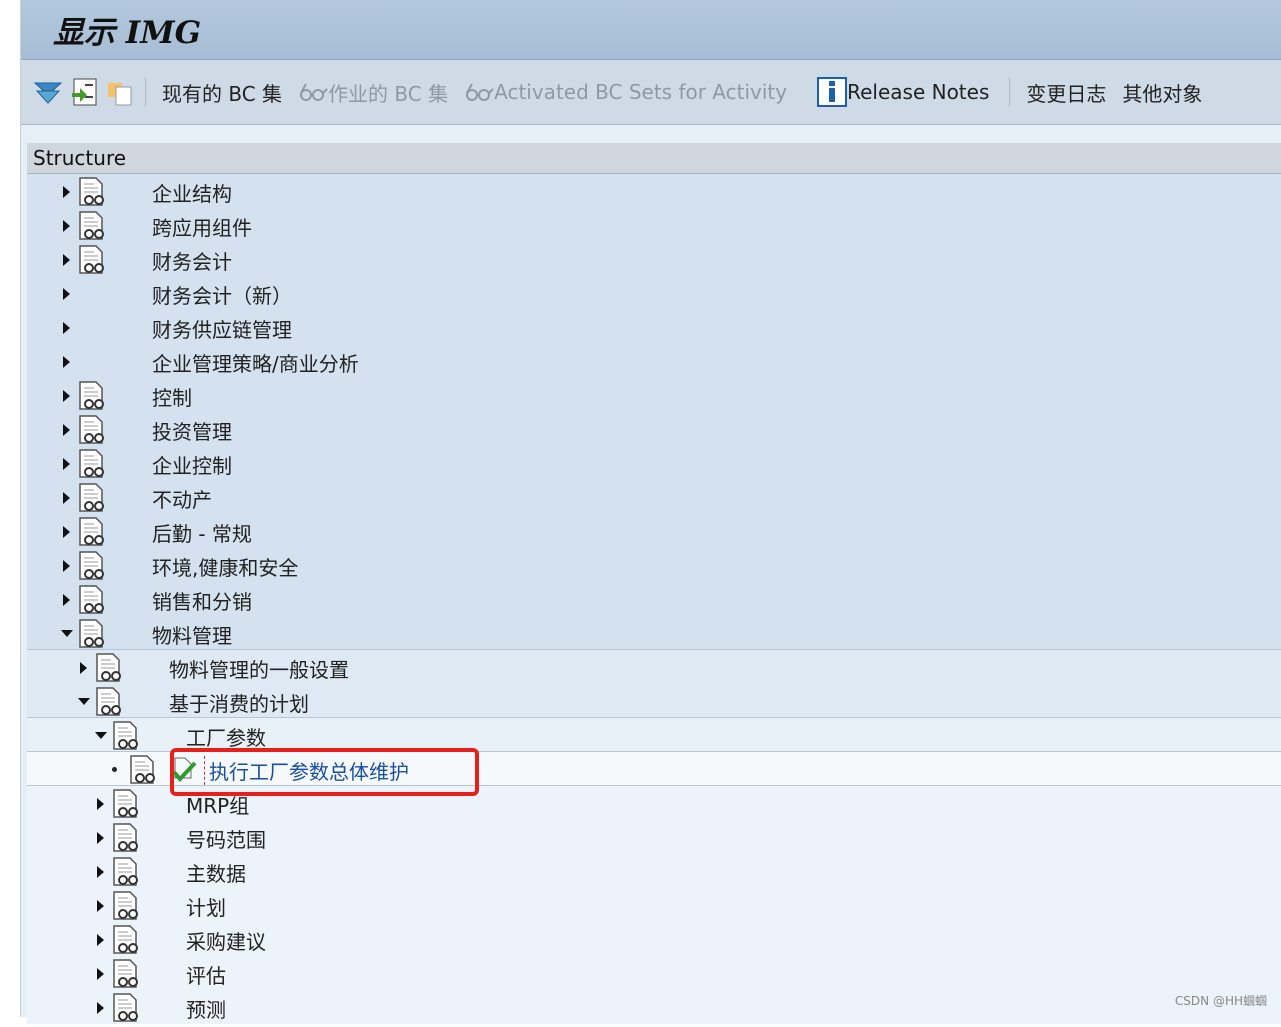 The image size is (1281, 1027). Describe the element at coordinates (654, 905) in the screenshot. I see `tree-row: 计划` at that location.